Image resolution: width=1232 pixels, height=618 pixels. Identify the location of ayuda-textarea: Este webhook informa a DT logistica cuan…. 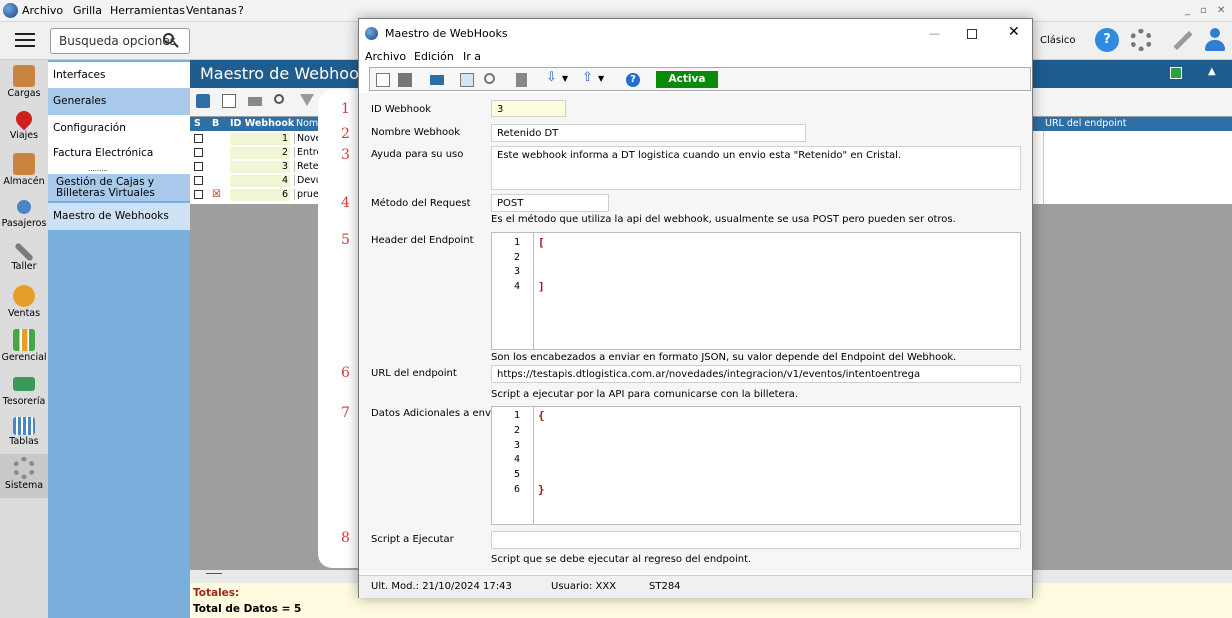
(756, 168).